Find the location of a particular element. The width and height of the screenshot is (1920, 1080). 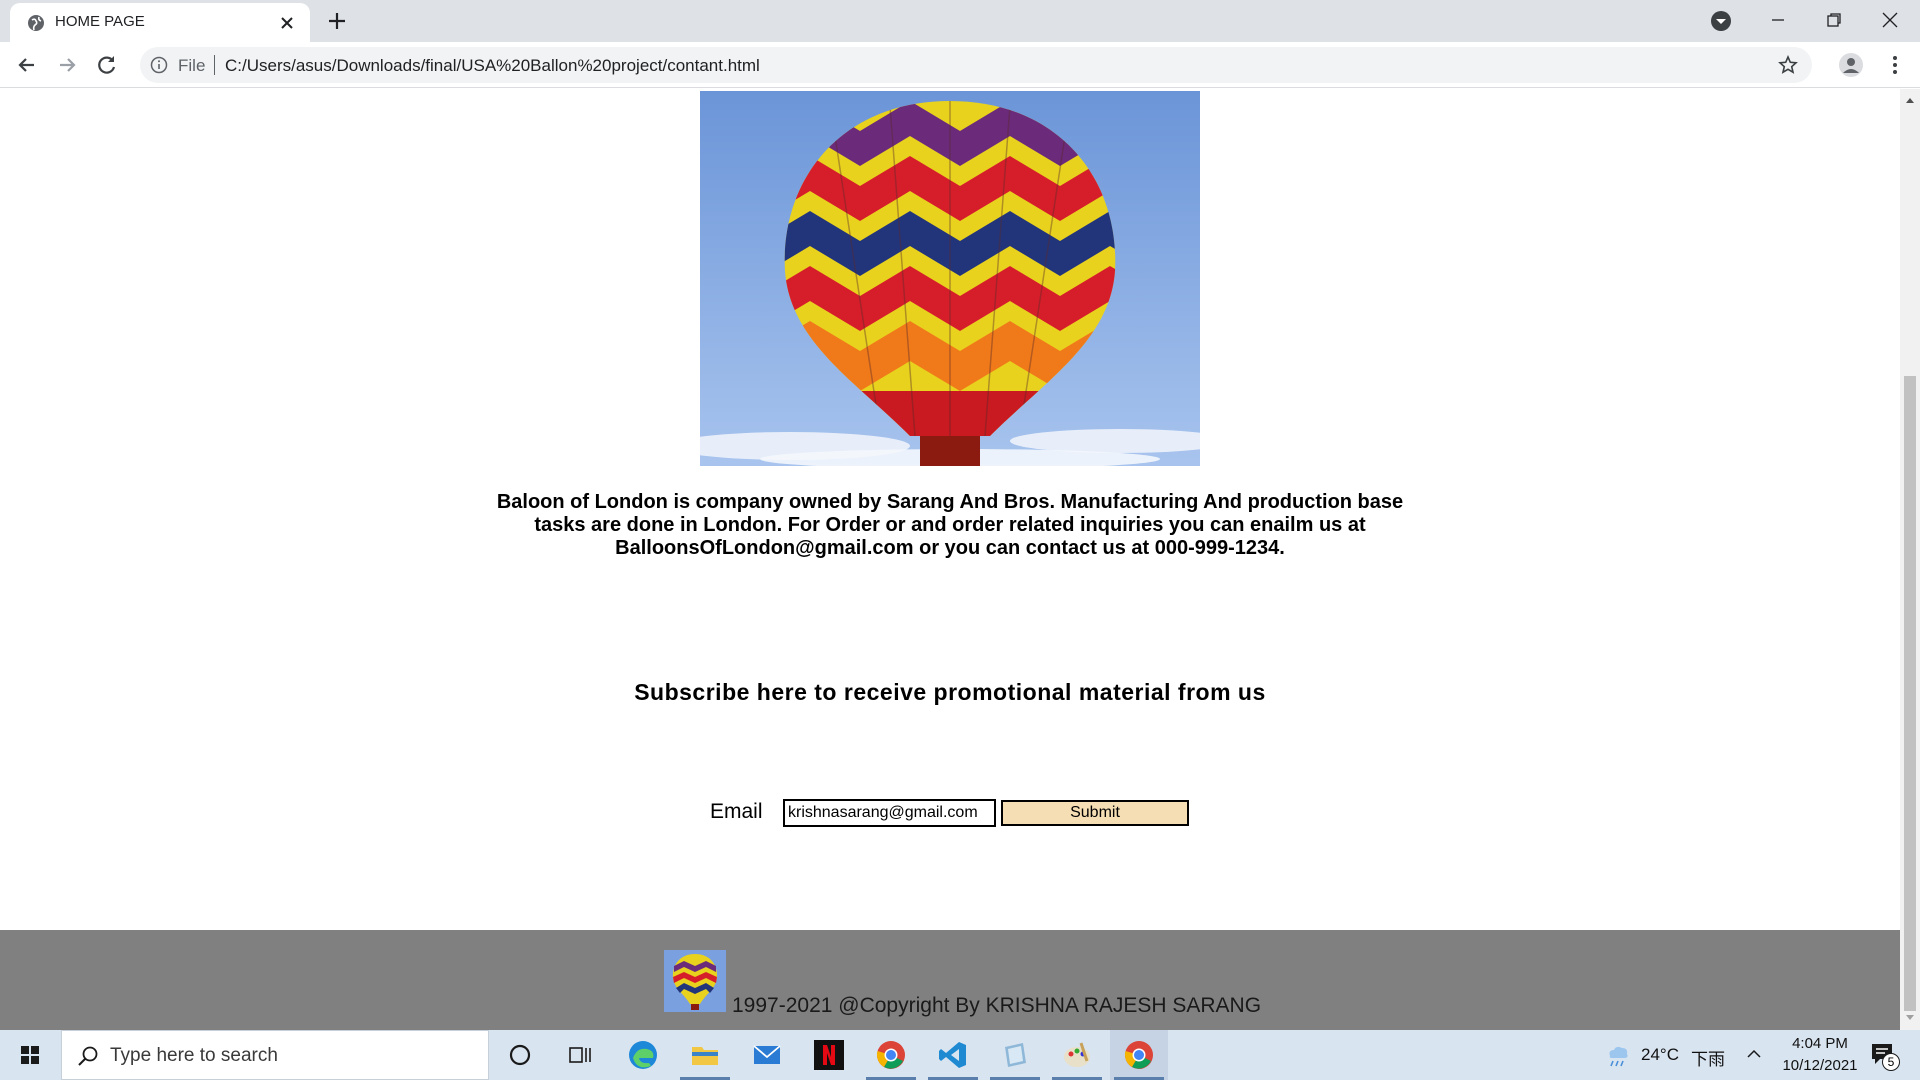

action-center-button: 5 is located at coordinates (1886, 1056).